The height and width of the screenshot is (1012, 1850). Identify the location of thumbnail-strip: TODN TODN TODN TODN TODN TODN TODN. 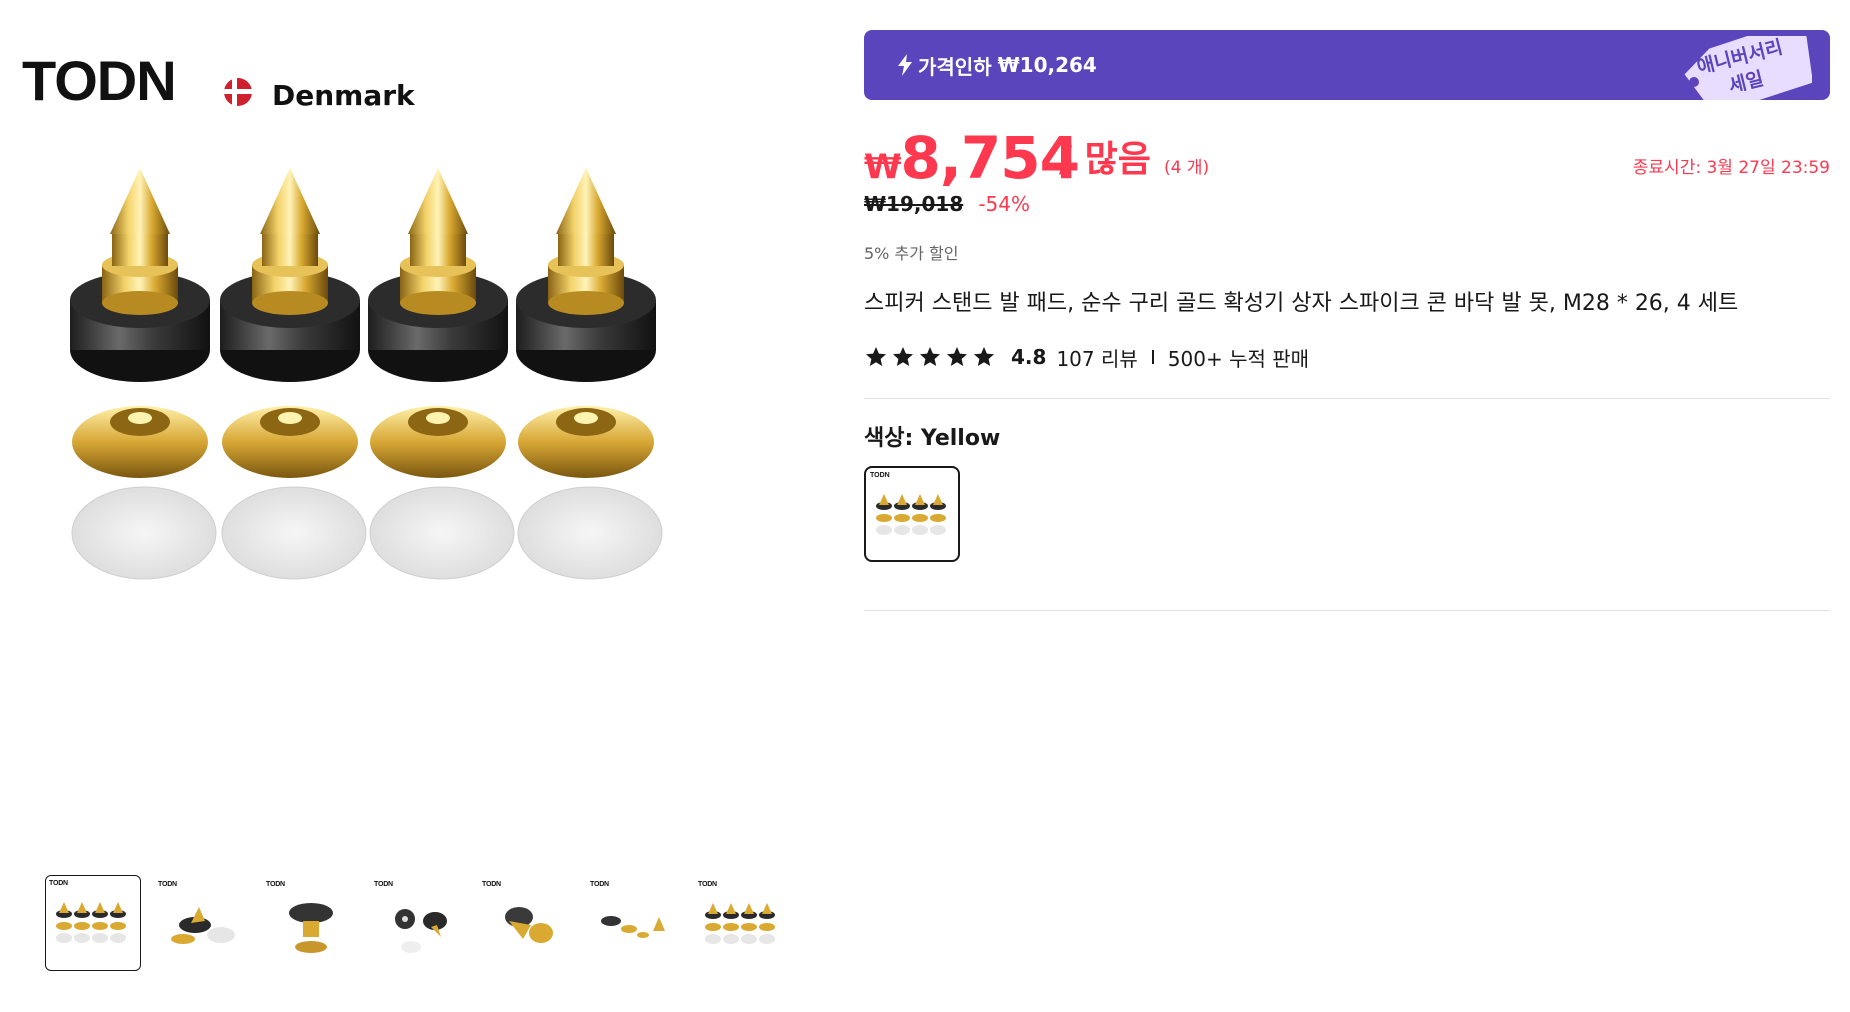
(423, 925).